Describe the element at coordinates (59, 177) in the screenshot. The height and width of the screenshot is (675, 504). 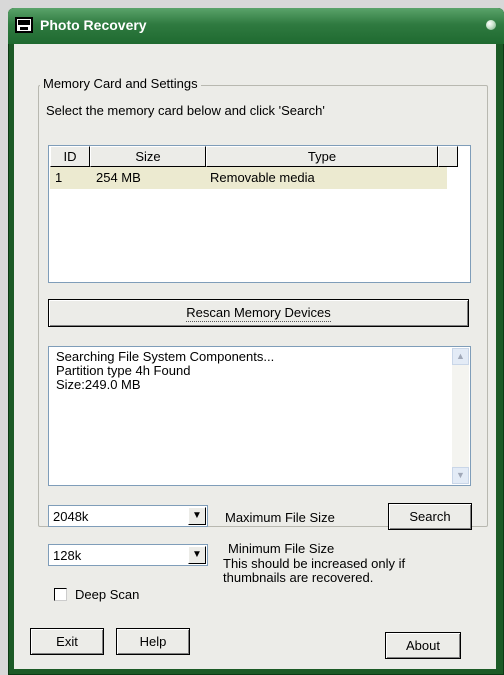
I see `row-id: 1` at that location.